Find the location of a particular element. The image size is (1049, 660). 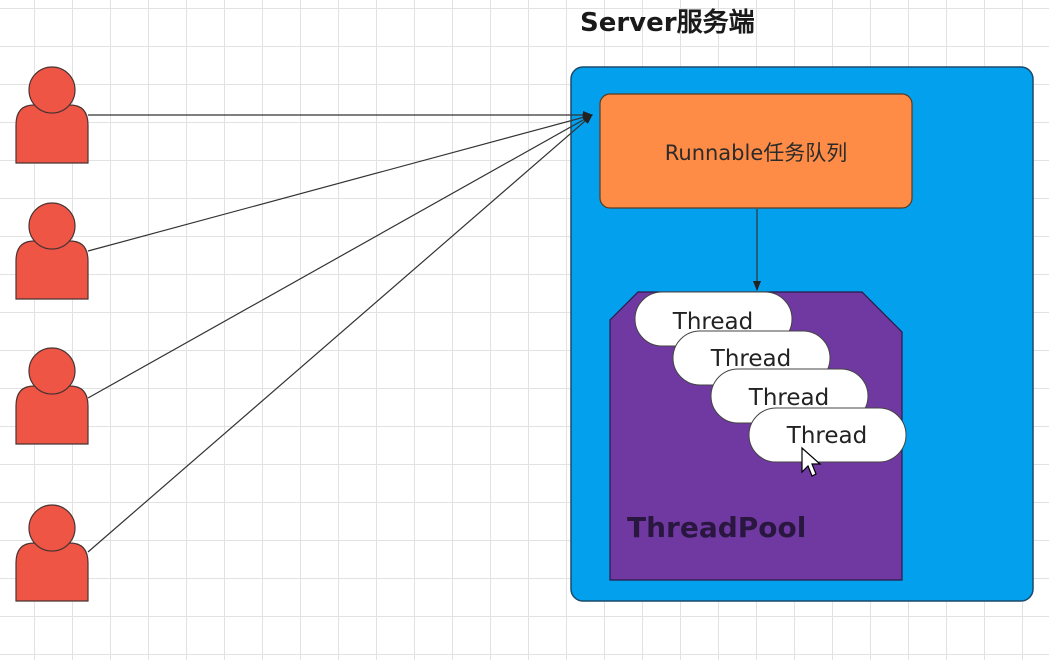

thread-pool-label: ThreadPool is located at coordinates (716, 527).